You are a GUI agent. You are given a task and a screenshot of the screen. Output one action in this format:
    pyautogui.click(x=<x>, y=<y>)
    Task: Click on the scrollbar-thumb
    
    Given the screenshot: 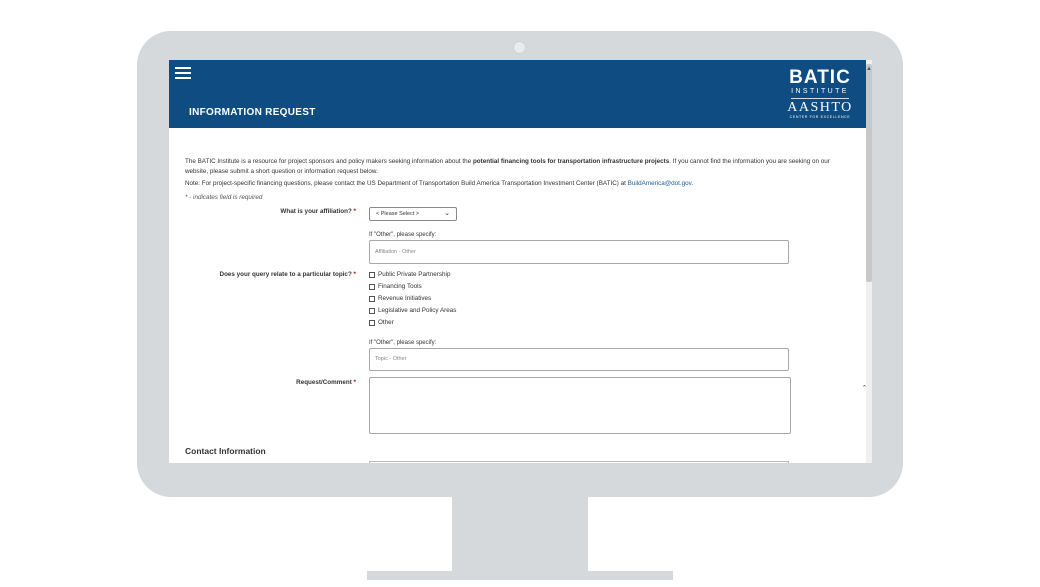 What is the action you would take?
    pyautogui.click(x=869, y=173)
    